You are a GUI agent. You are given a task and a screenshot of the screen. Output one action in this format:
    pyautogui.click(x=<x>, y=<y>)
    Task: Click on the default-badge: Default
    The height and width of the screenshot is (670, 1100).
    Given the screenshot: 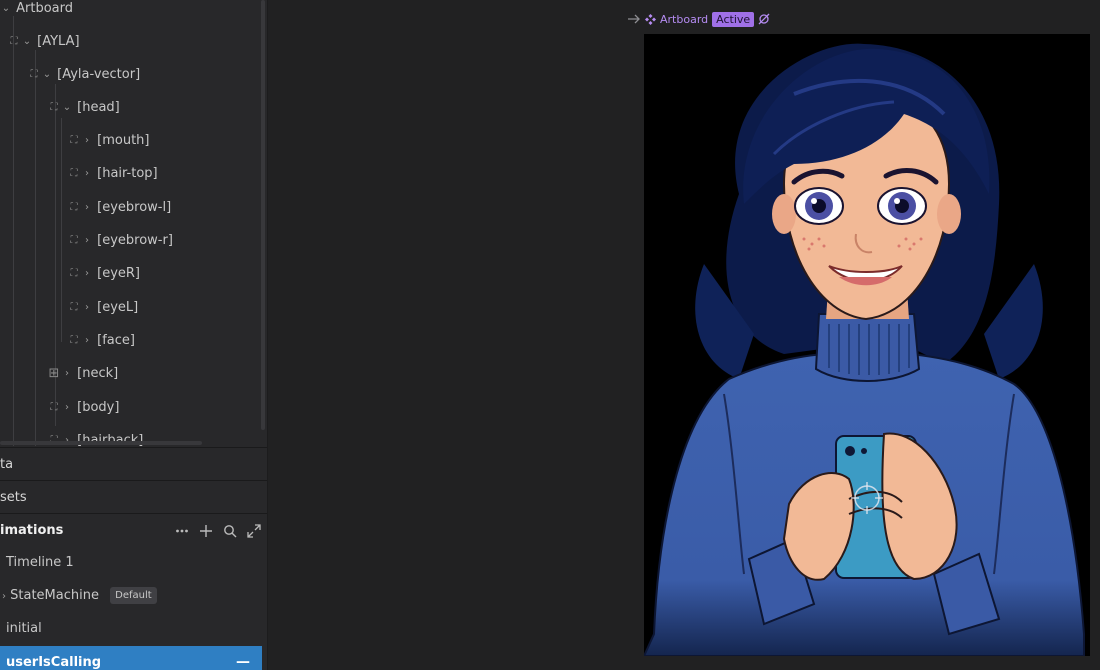 What is the action you would take?
    pyautogui.click(x=133, y=595)
    